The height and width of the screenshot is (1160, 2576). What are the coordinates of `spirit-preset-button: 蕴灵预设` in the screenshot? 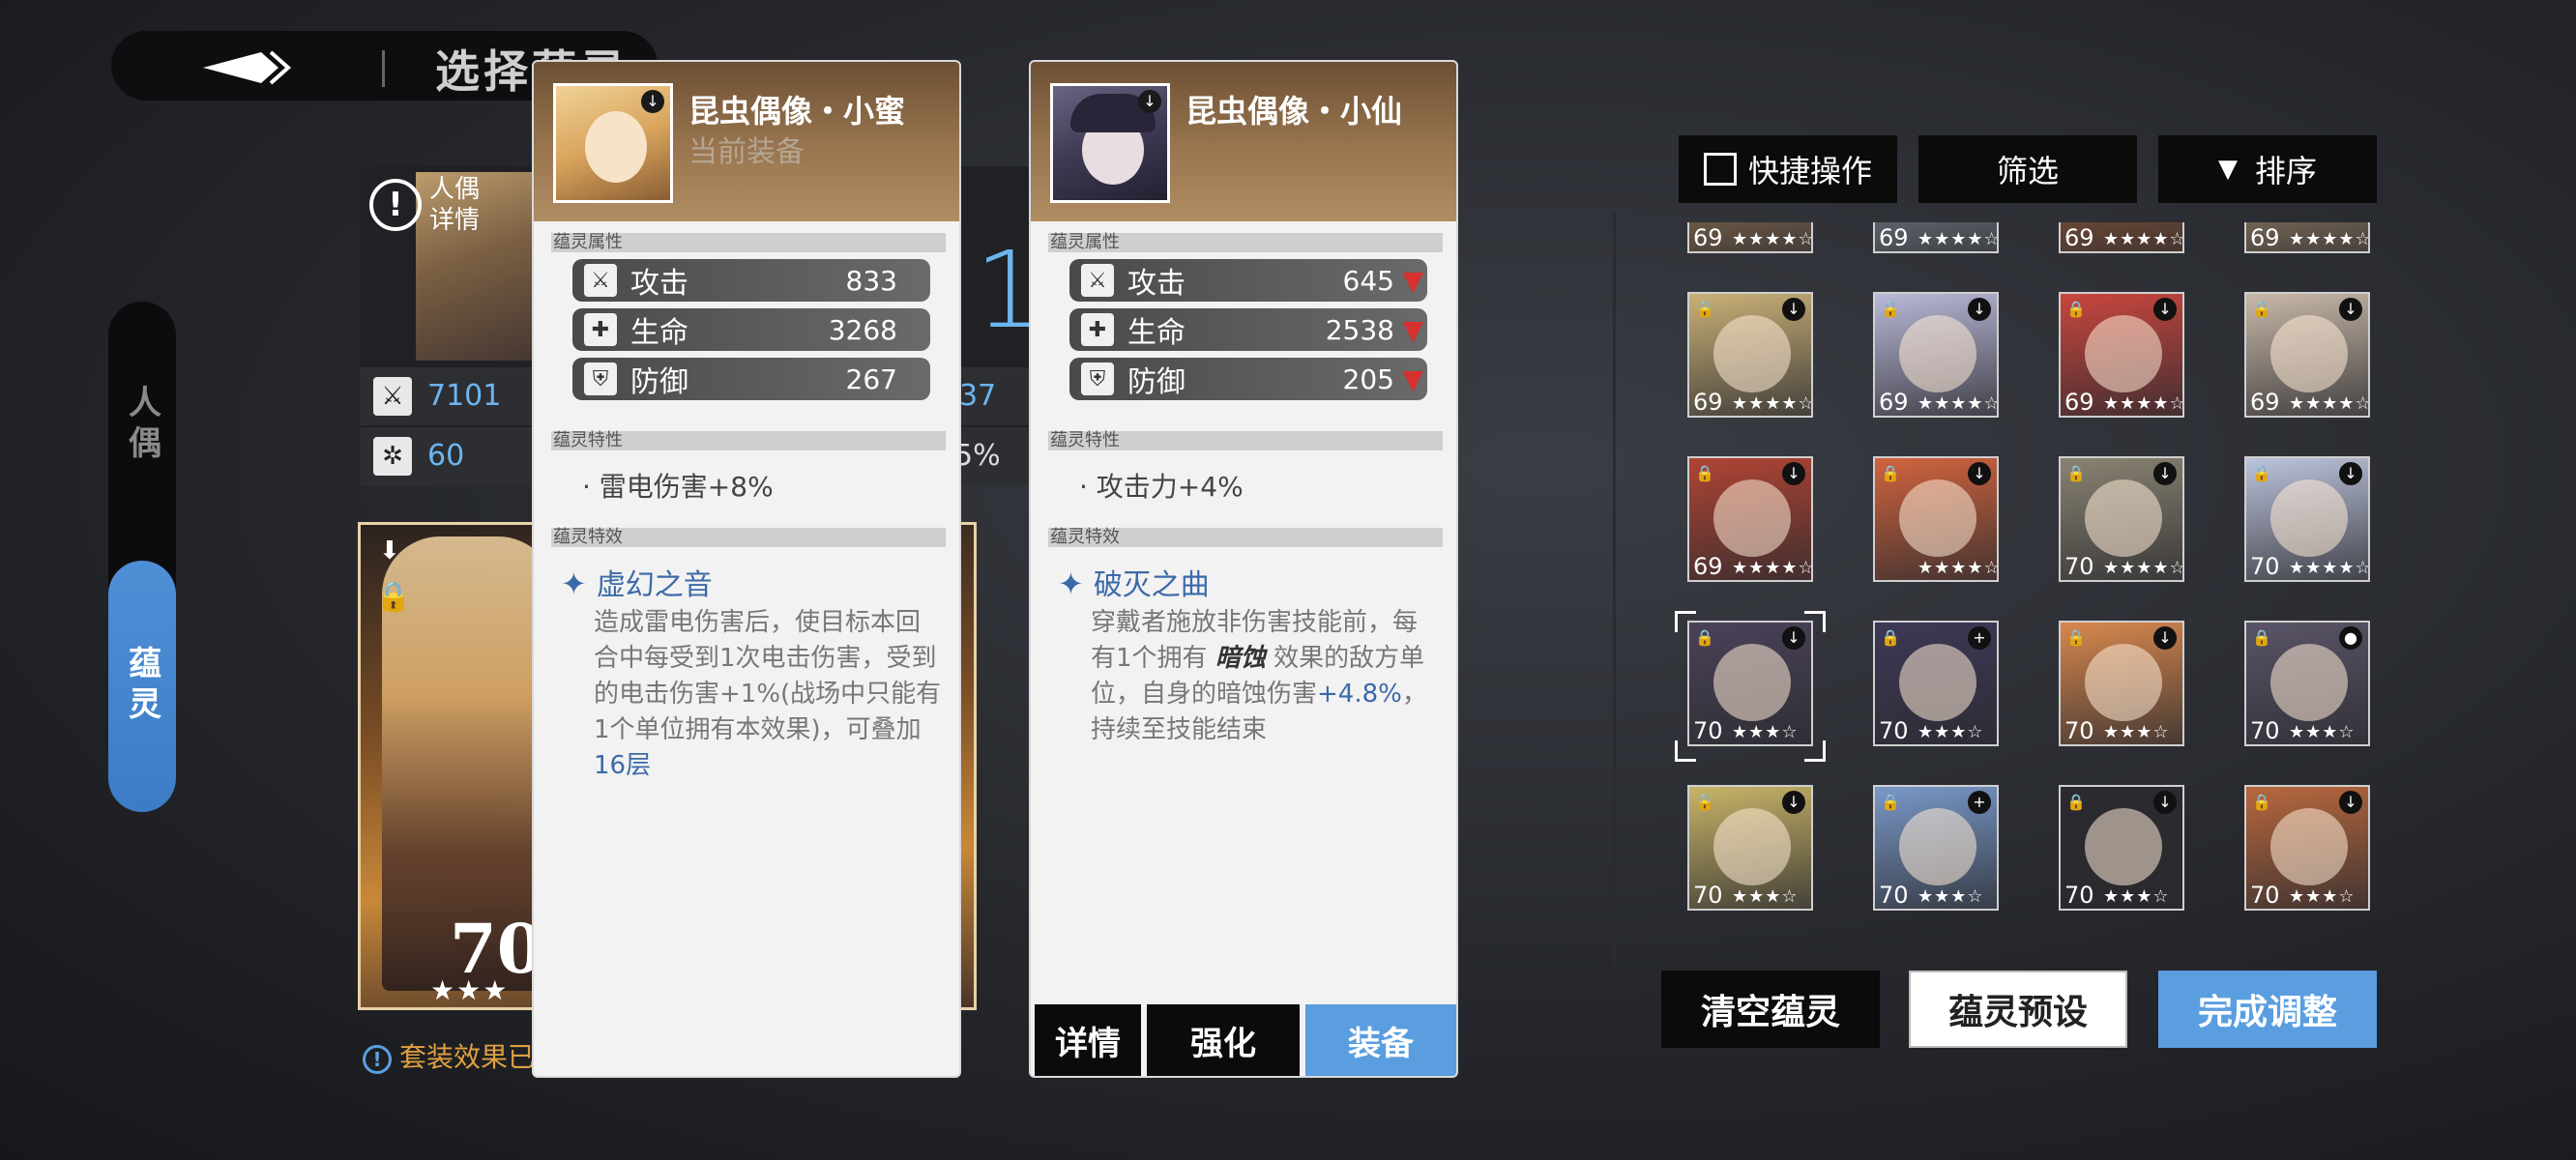 It's located at (2018, 1010).